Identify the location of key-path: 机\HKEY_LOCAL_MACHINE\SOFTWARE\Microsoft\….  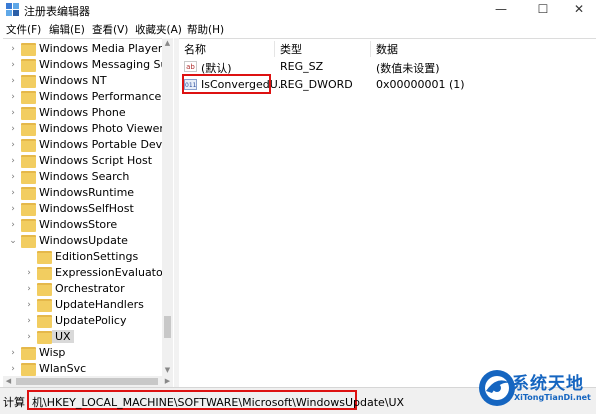
(218, 402).